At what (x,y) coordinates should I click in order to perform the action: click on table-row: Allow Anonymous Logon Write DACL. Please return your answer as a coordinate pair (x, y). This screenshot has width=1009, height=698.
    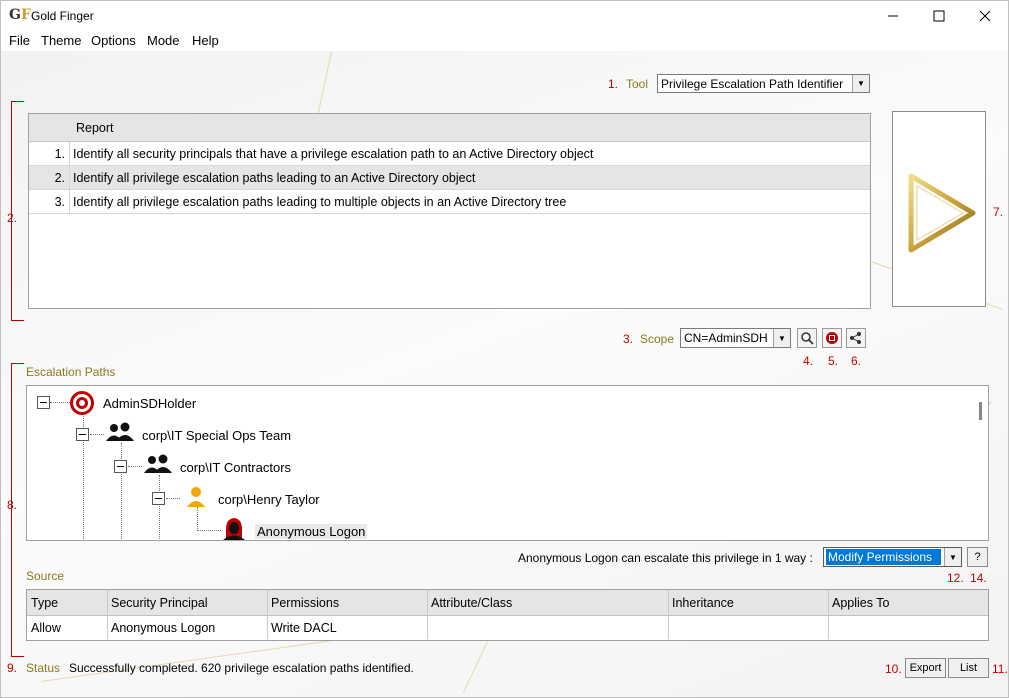
    Looking at the image, I should click on (507, 627).